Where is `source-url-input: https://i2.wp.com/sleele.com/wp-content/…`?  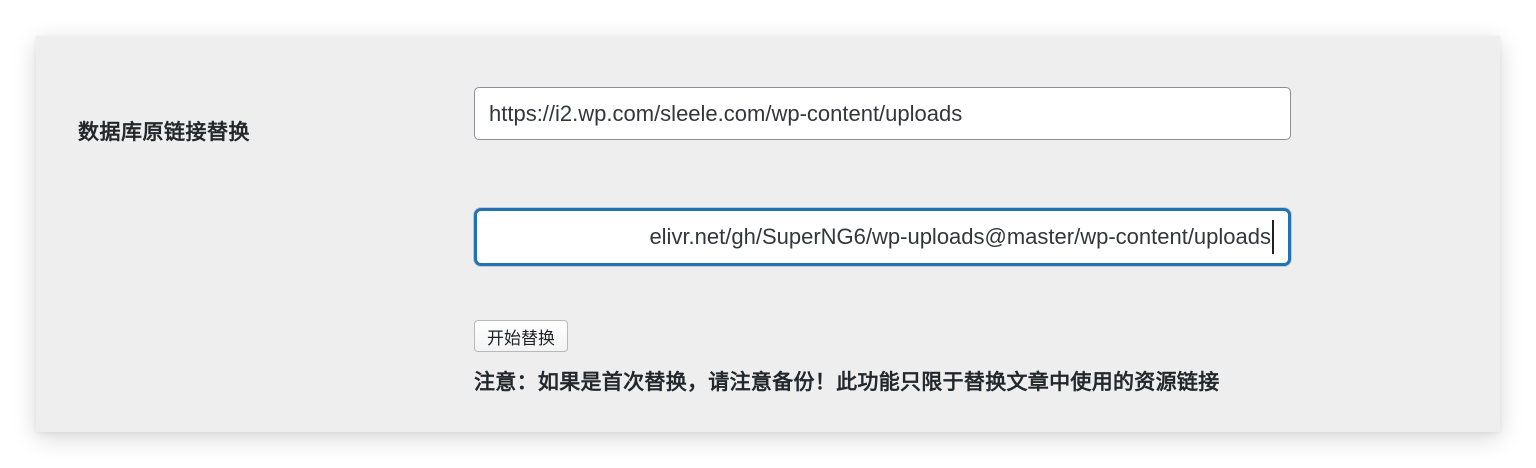
source-url-input: https://i2.wp.com/sleele.com/wp-content/… is located at coordinates (882, 113).